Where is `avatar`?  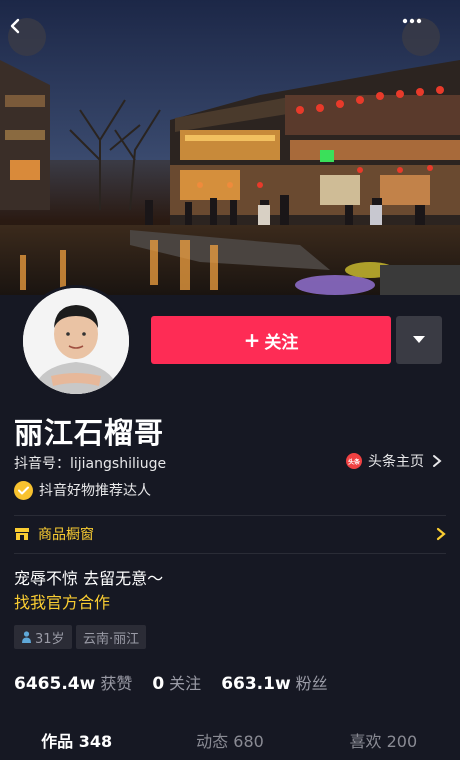 avatar is located at coordinates (76, 341).